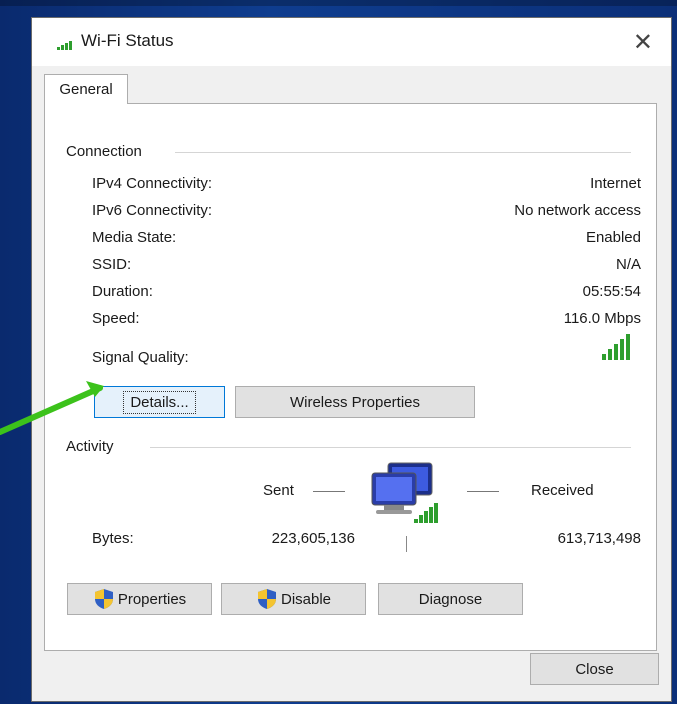  What do you see at coordinates (483, 491) in the screenshot?
I see `received-line` at bounding box center [483, 491].